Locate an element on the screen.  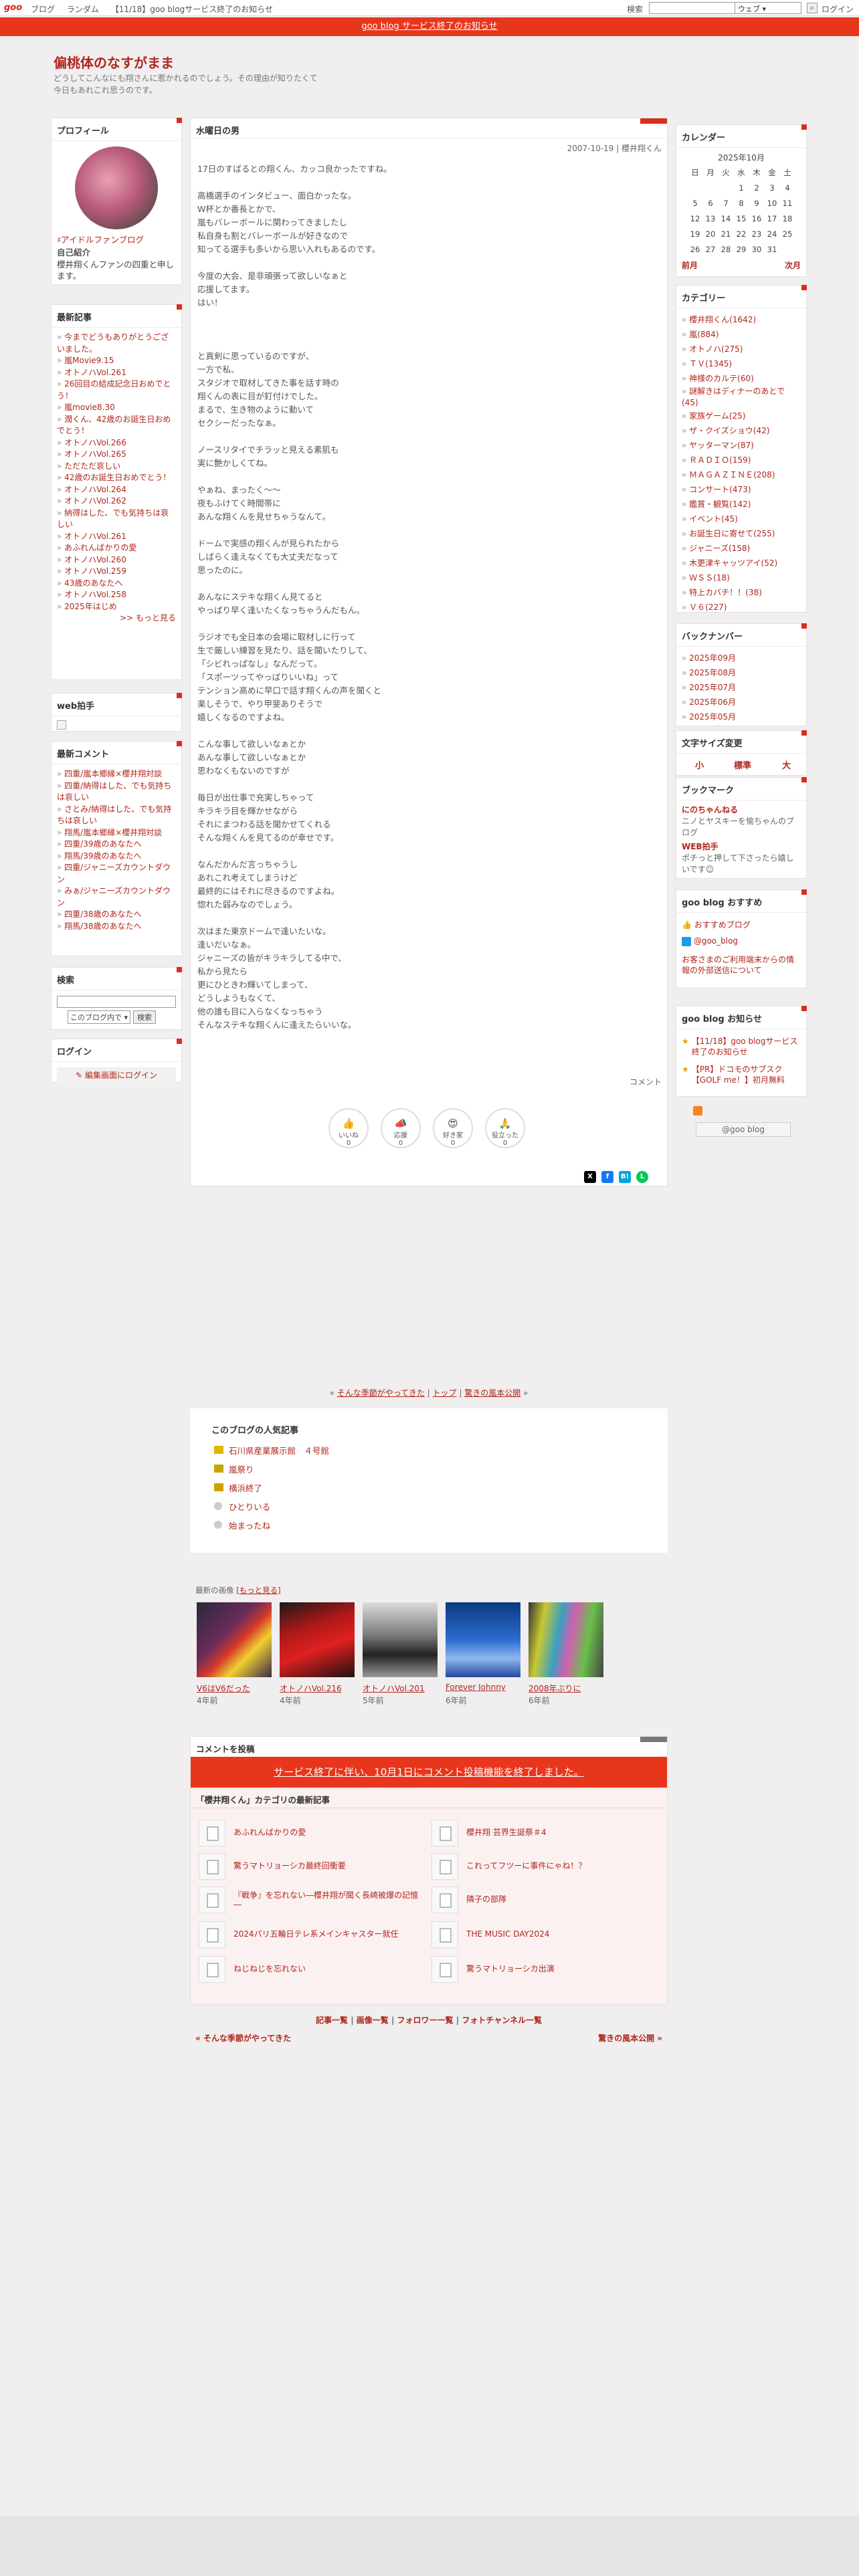
search-scope-select: ウェブ ▾ is located at coordinates (768, 8).